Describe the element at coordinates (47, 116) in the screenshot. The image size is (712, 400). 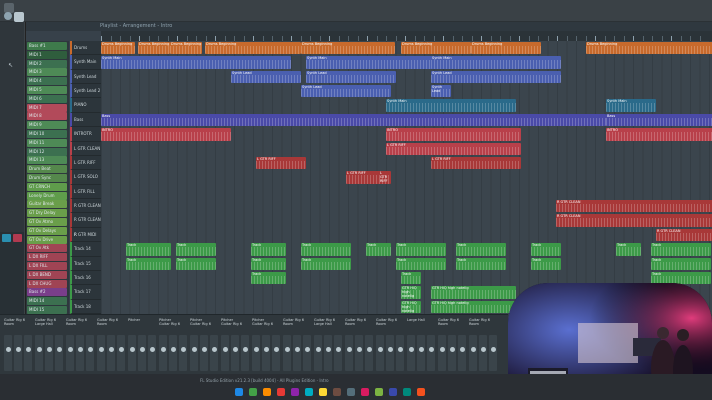
I see `pattern-item: MIDI 8` at that location.